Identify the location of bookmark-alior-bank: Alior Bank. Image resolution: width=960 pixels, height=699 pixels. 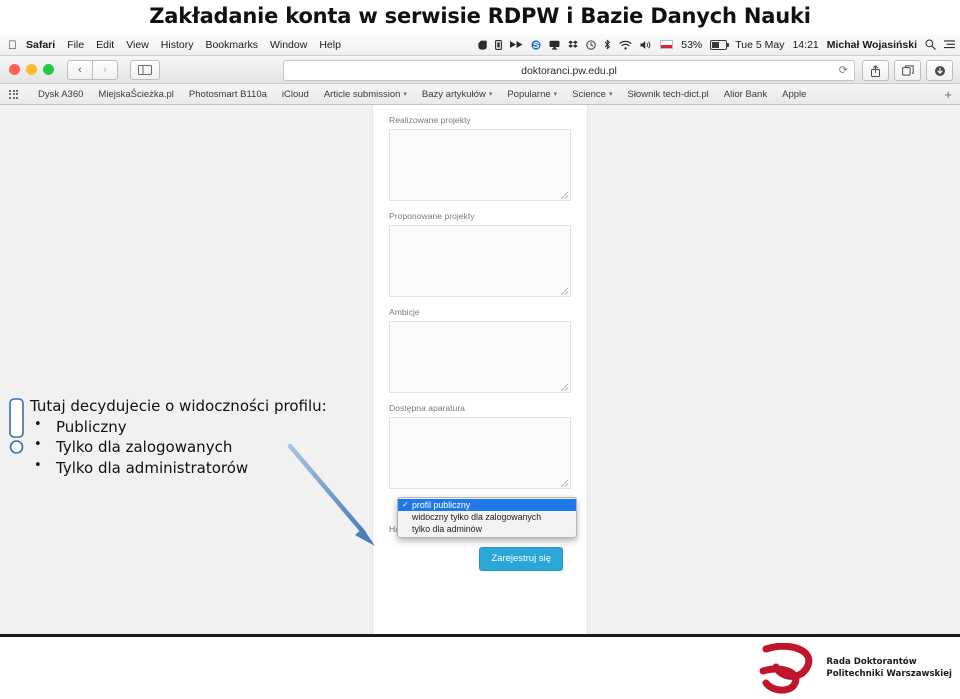
(745, 94).